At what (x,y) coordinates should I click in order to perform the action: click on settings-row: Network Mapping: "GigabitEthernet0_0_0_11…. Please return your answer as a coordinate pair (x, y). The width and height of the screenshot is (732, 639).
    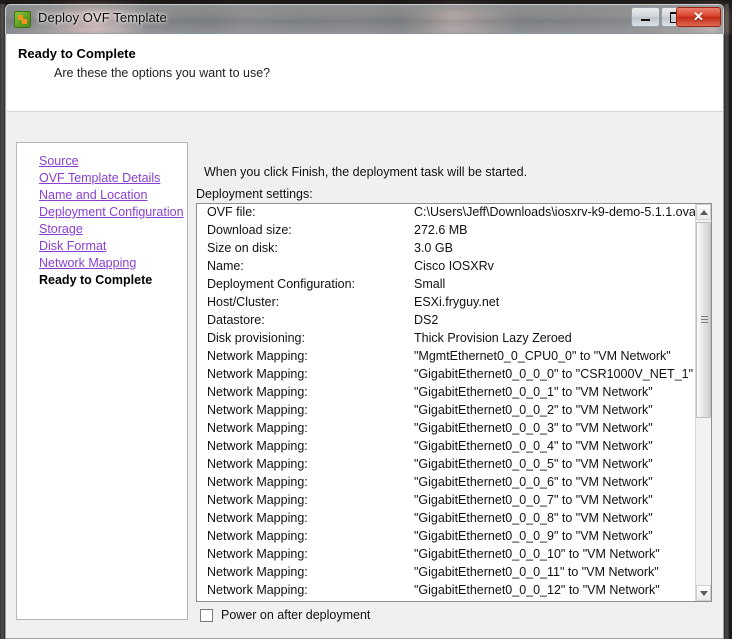
    Looking at the image, I should click on (446, 573).